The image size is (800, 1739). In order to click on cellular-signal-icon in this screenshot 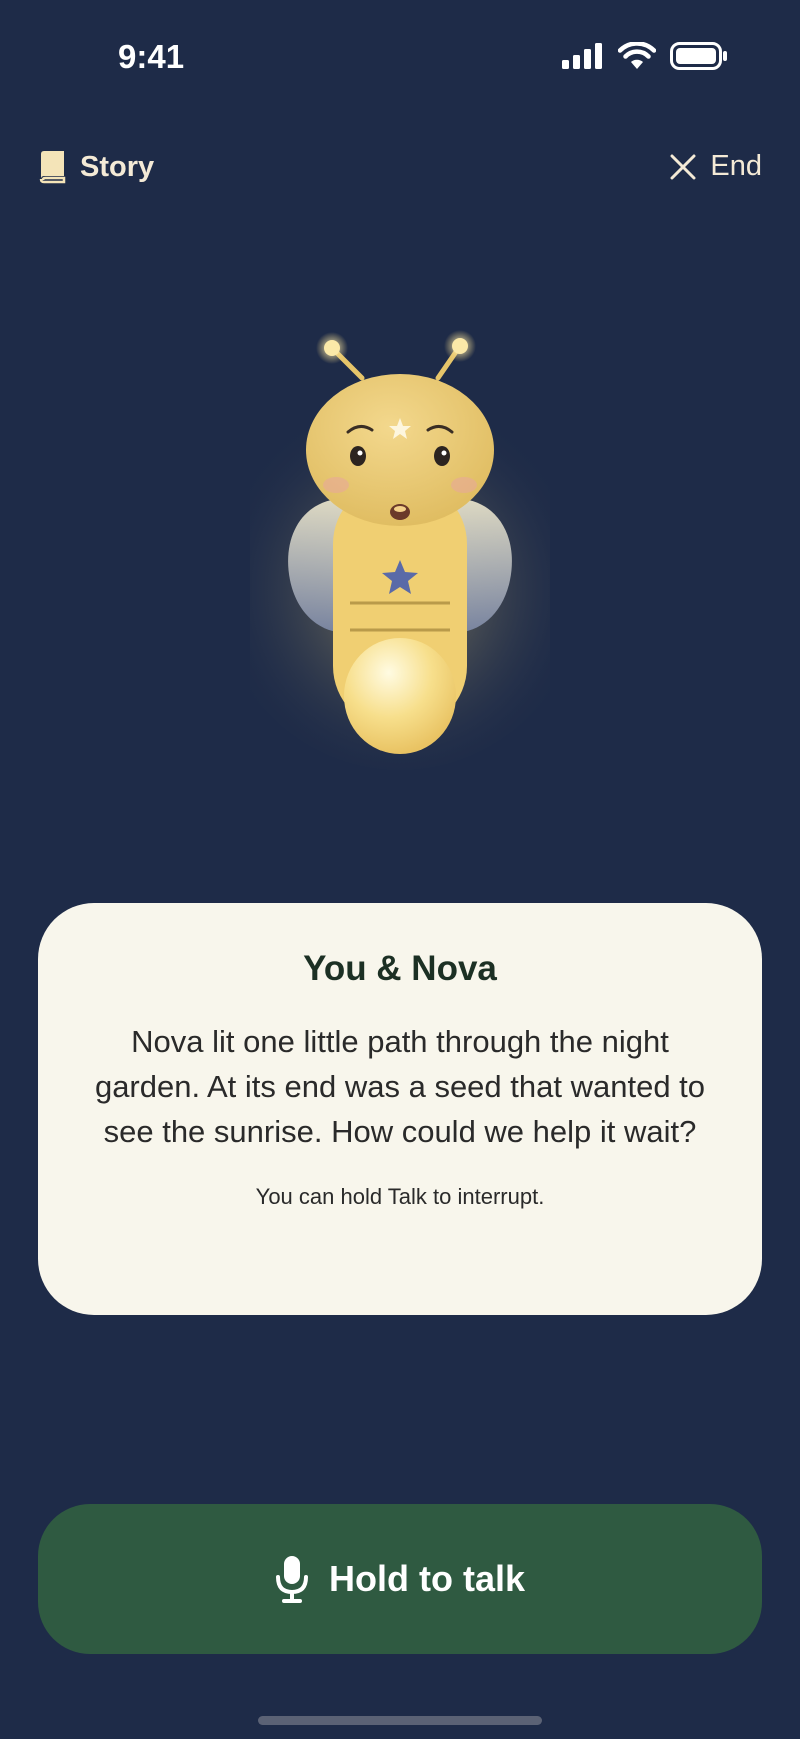, I will do `click(582, 56)`.